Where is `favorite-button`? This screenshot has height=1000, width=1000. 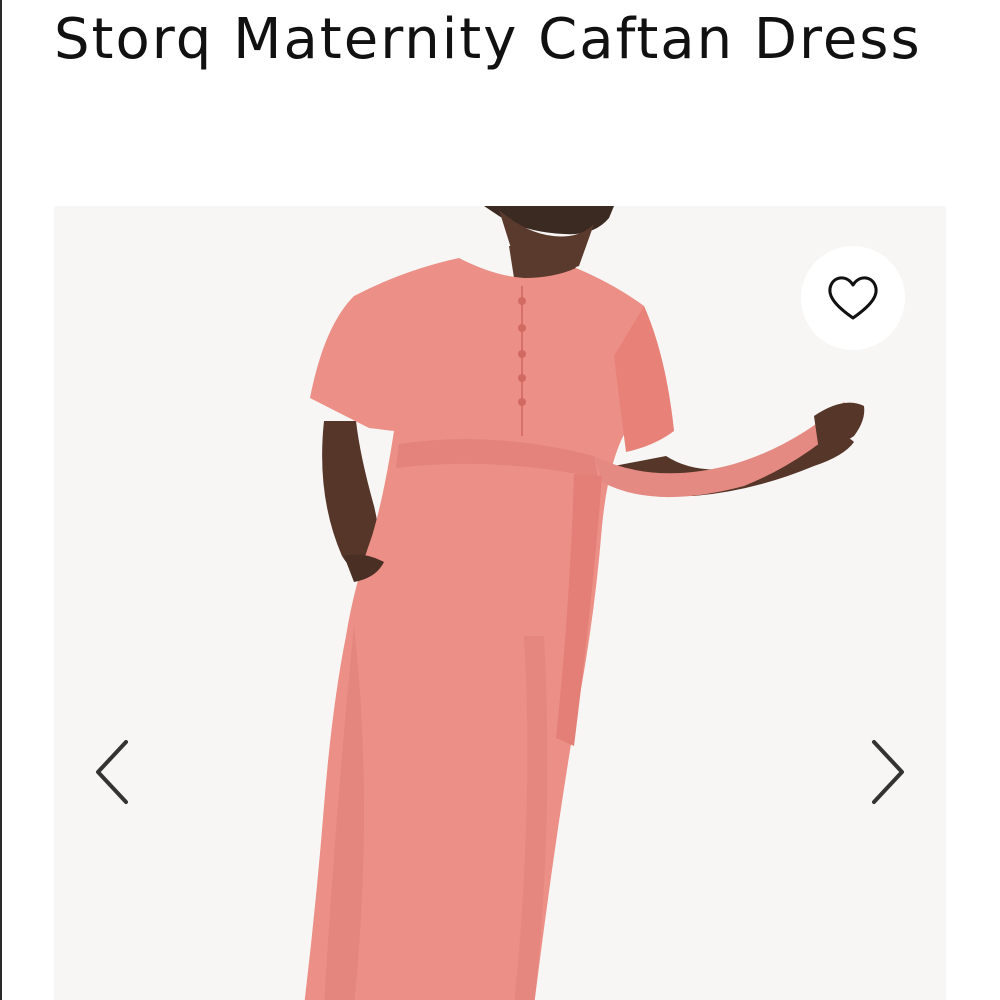 favorite-button is located at coordinates (853, 298).